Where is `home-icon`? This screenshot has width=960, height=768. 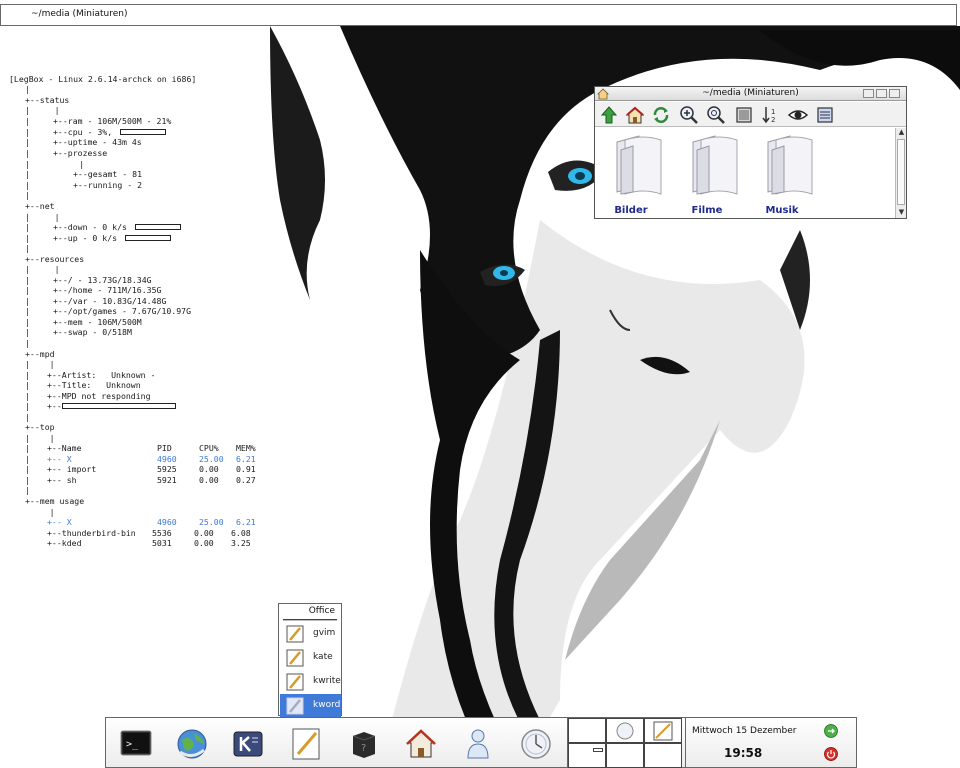 home-icon is located at coordinates (635, 115).